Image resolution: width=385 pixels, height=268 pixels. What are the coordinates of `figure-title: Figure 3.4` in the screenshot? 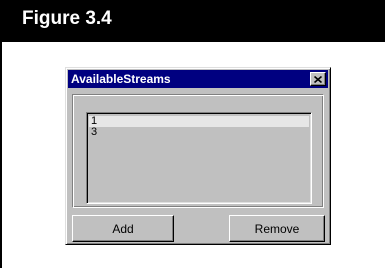 It's located at (67, 18).